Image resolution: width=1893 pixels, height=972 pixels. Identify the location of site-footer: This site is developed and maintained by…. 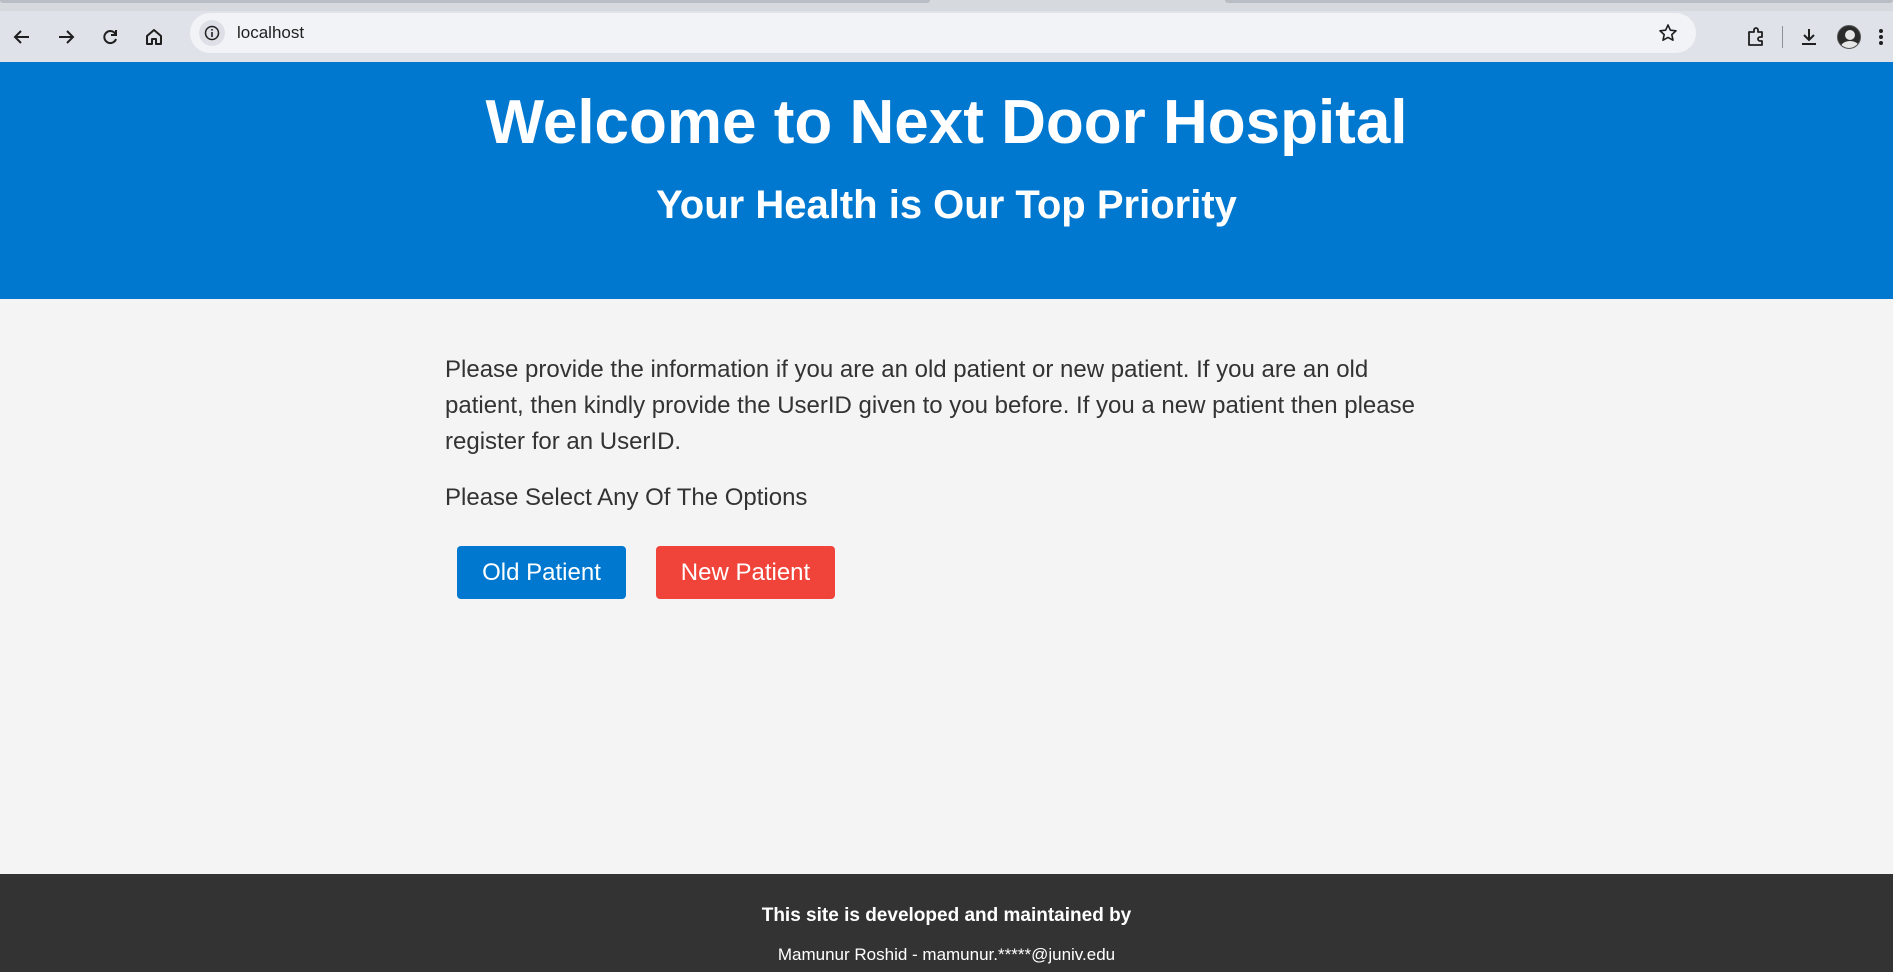
(946, 923).